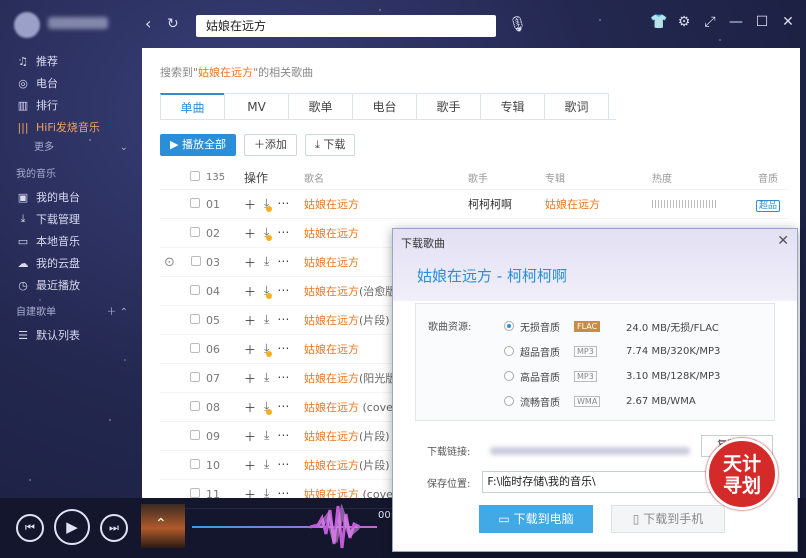 The image size is (806, 558). I want to click on quality-option: 无损音质 FLAC 24.0 MB/无损/FLAC, so click(611, 326).